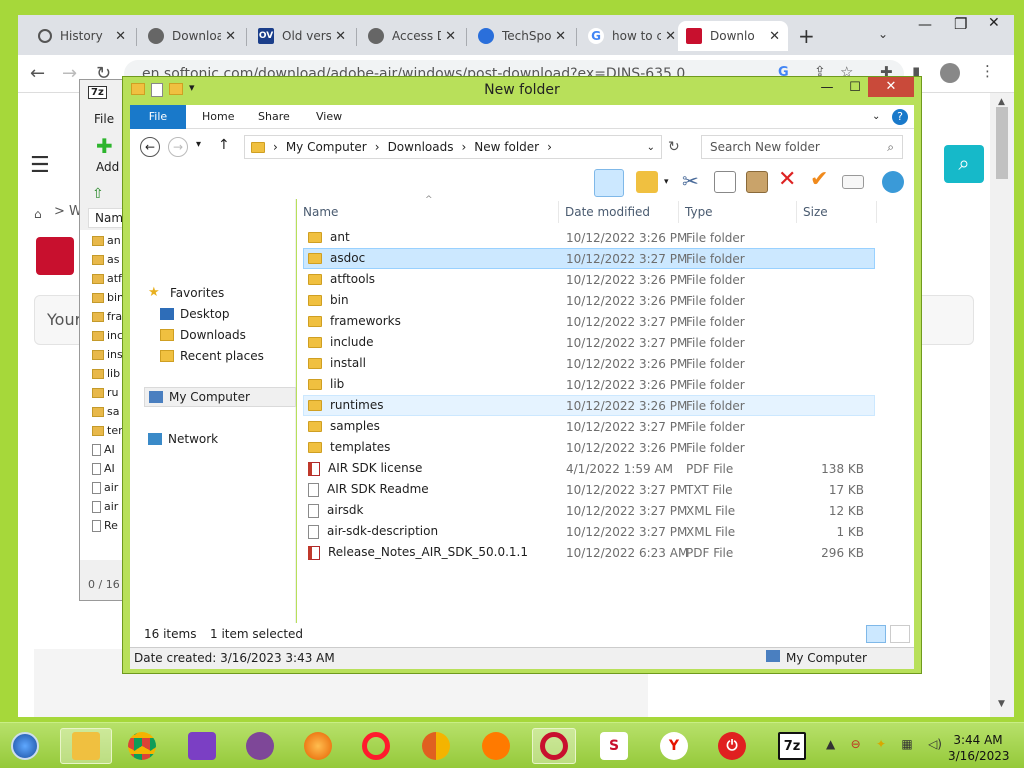  What do you see at coordinates (218, 117) in the screenshot?
I see `ribbon-tab-home: Home` at bounding box center [218, 117].